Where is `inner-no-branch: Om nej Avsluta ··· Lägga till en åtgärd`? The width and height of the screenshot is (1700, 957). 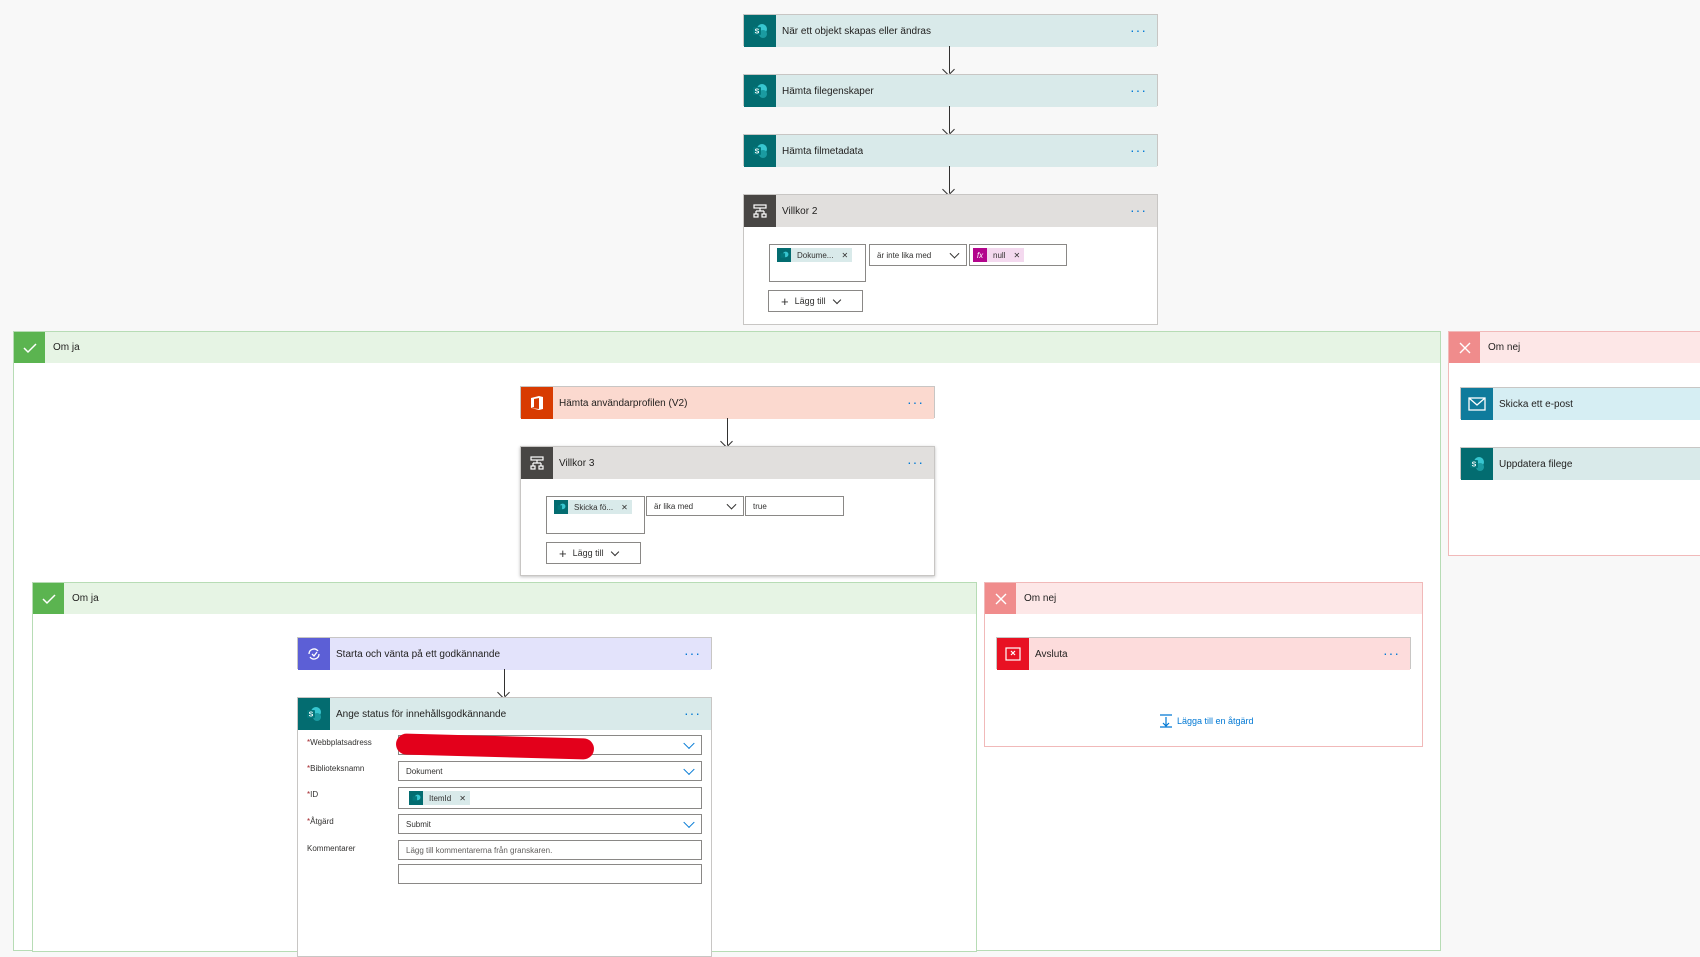
inner-no-branch: Om nej Avsluta ··· Lägga till en åtgärd is located at coordinates (1203, 664).